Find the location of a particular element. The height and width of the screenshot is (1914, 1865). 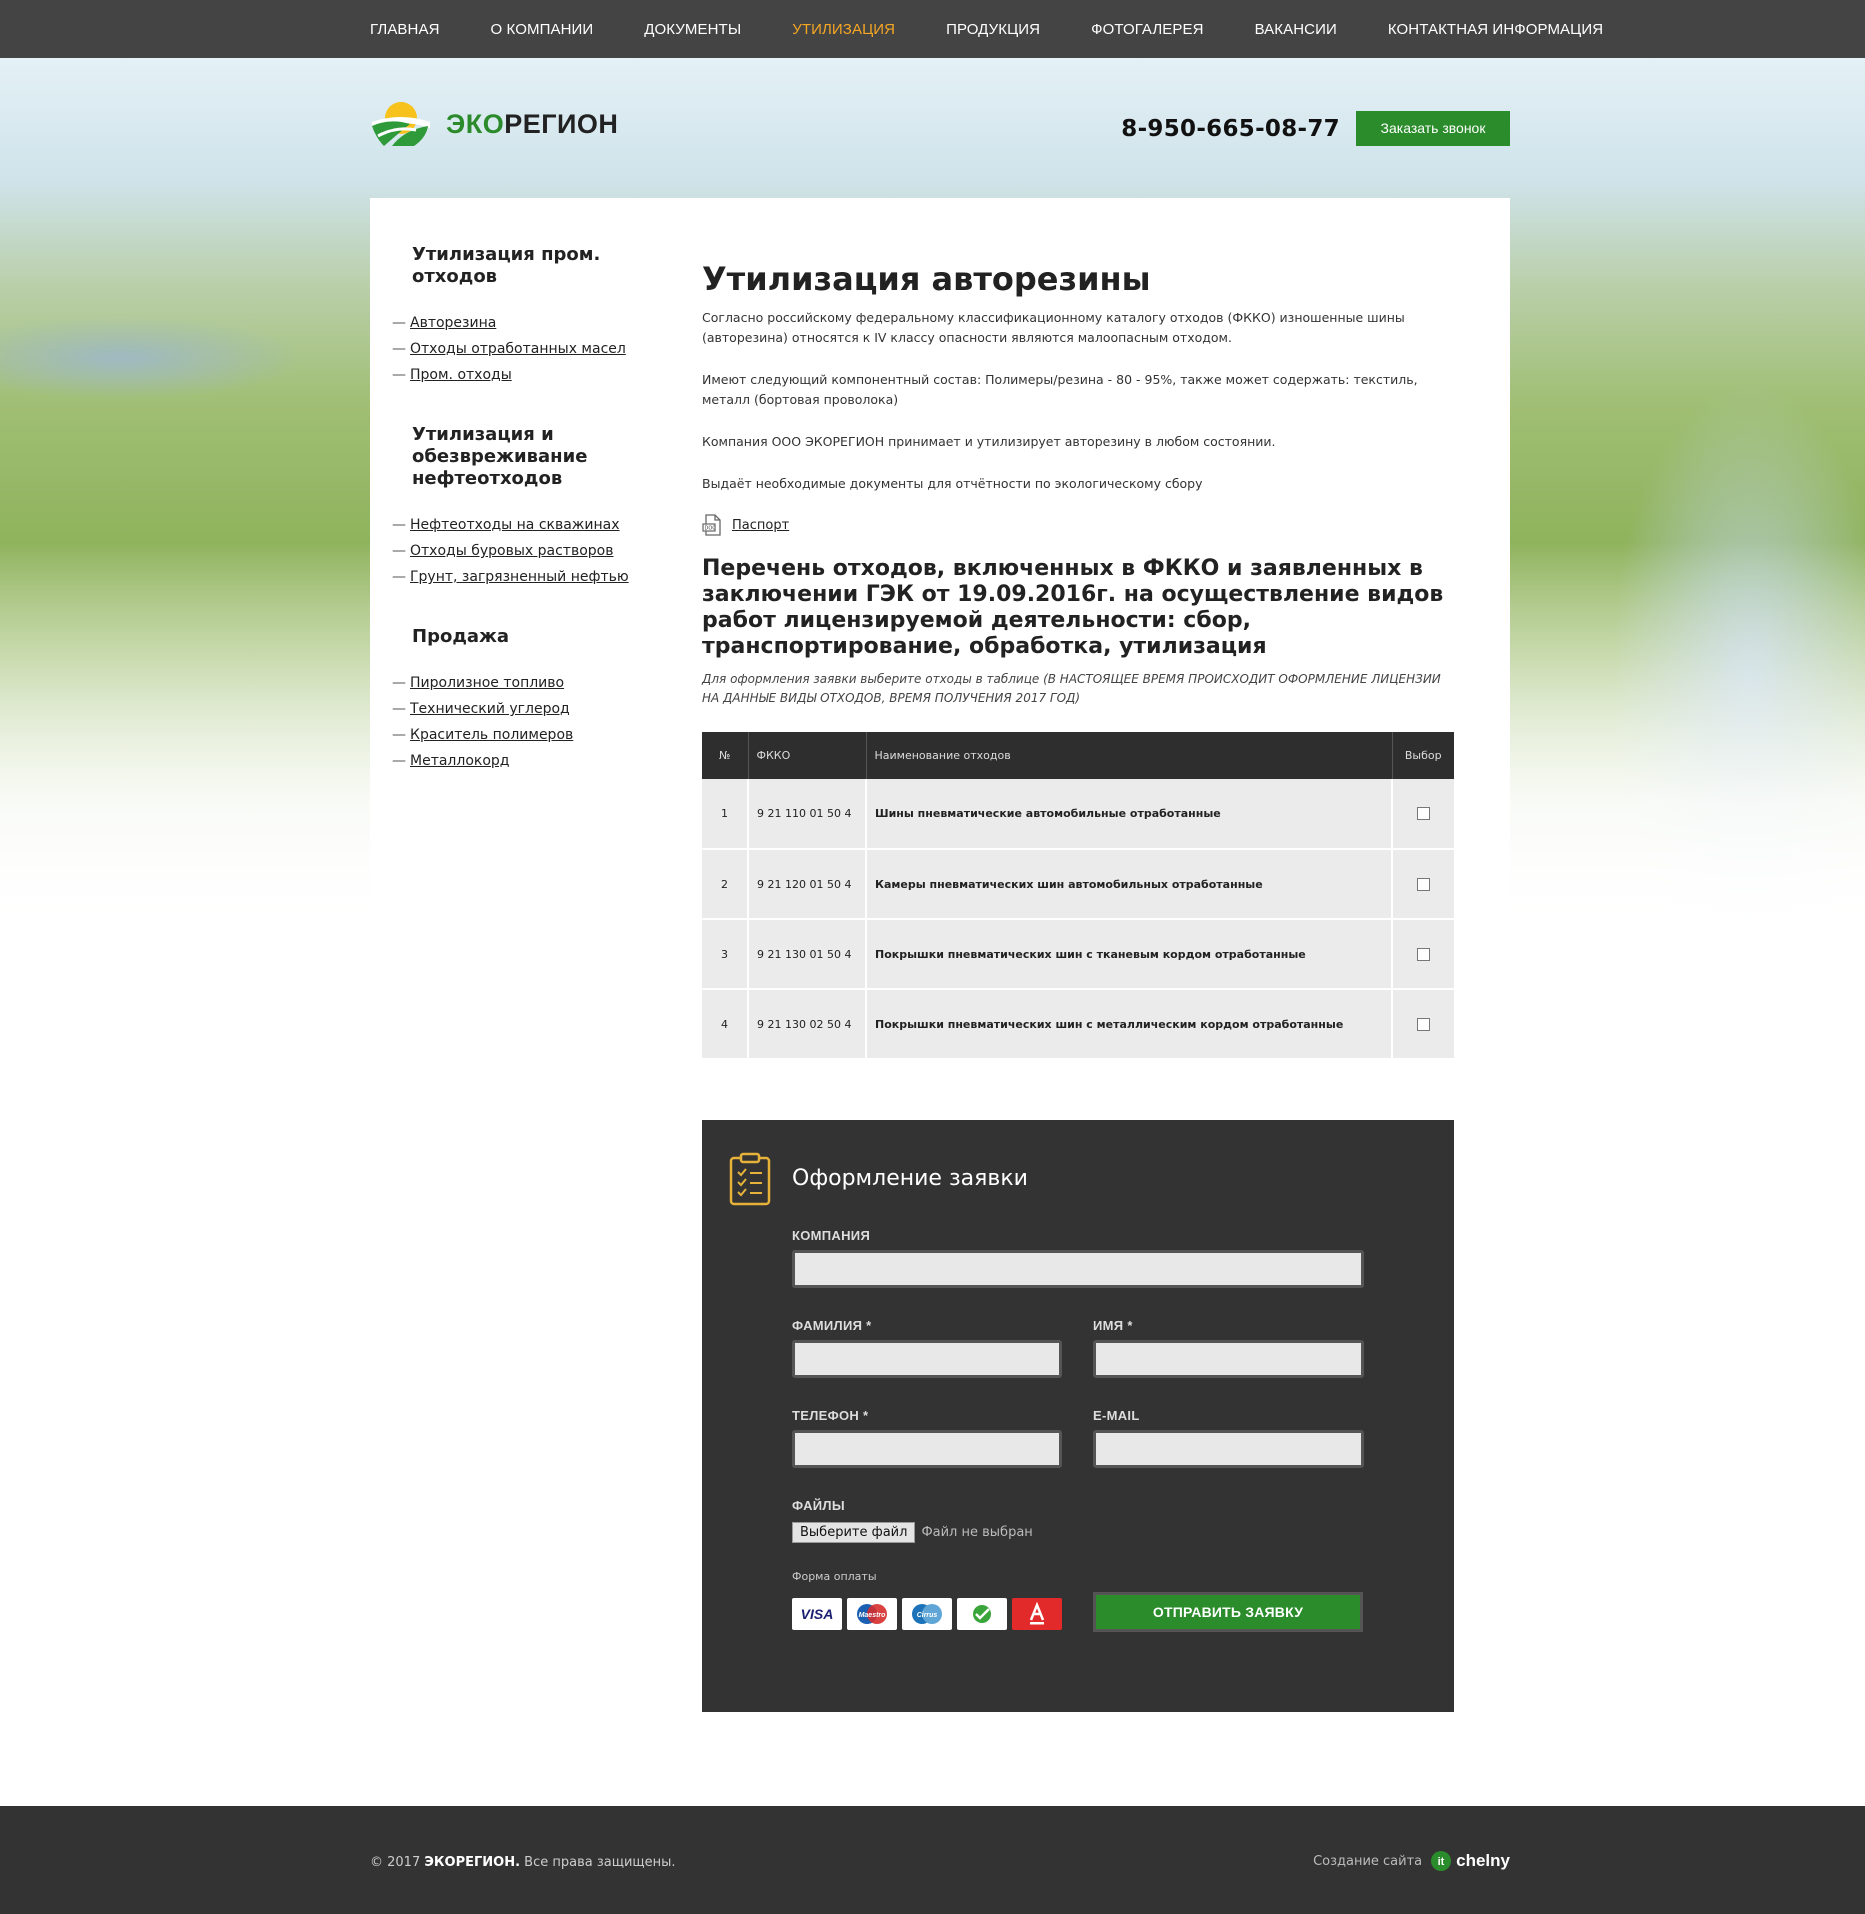

email-label: E-MAIL is located at coordinates (1116, 1415).